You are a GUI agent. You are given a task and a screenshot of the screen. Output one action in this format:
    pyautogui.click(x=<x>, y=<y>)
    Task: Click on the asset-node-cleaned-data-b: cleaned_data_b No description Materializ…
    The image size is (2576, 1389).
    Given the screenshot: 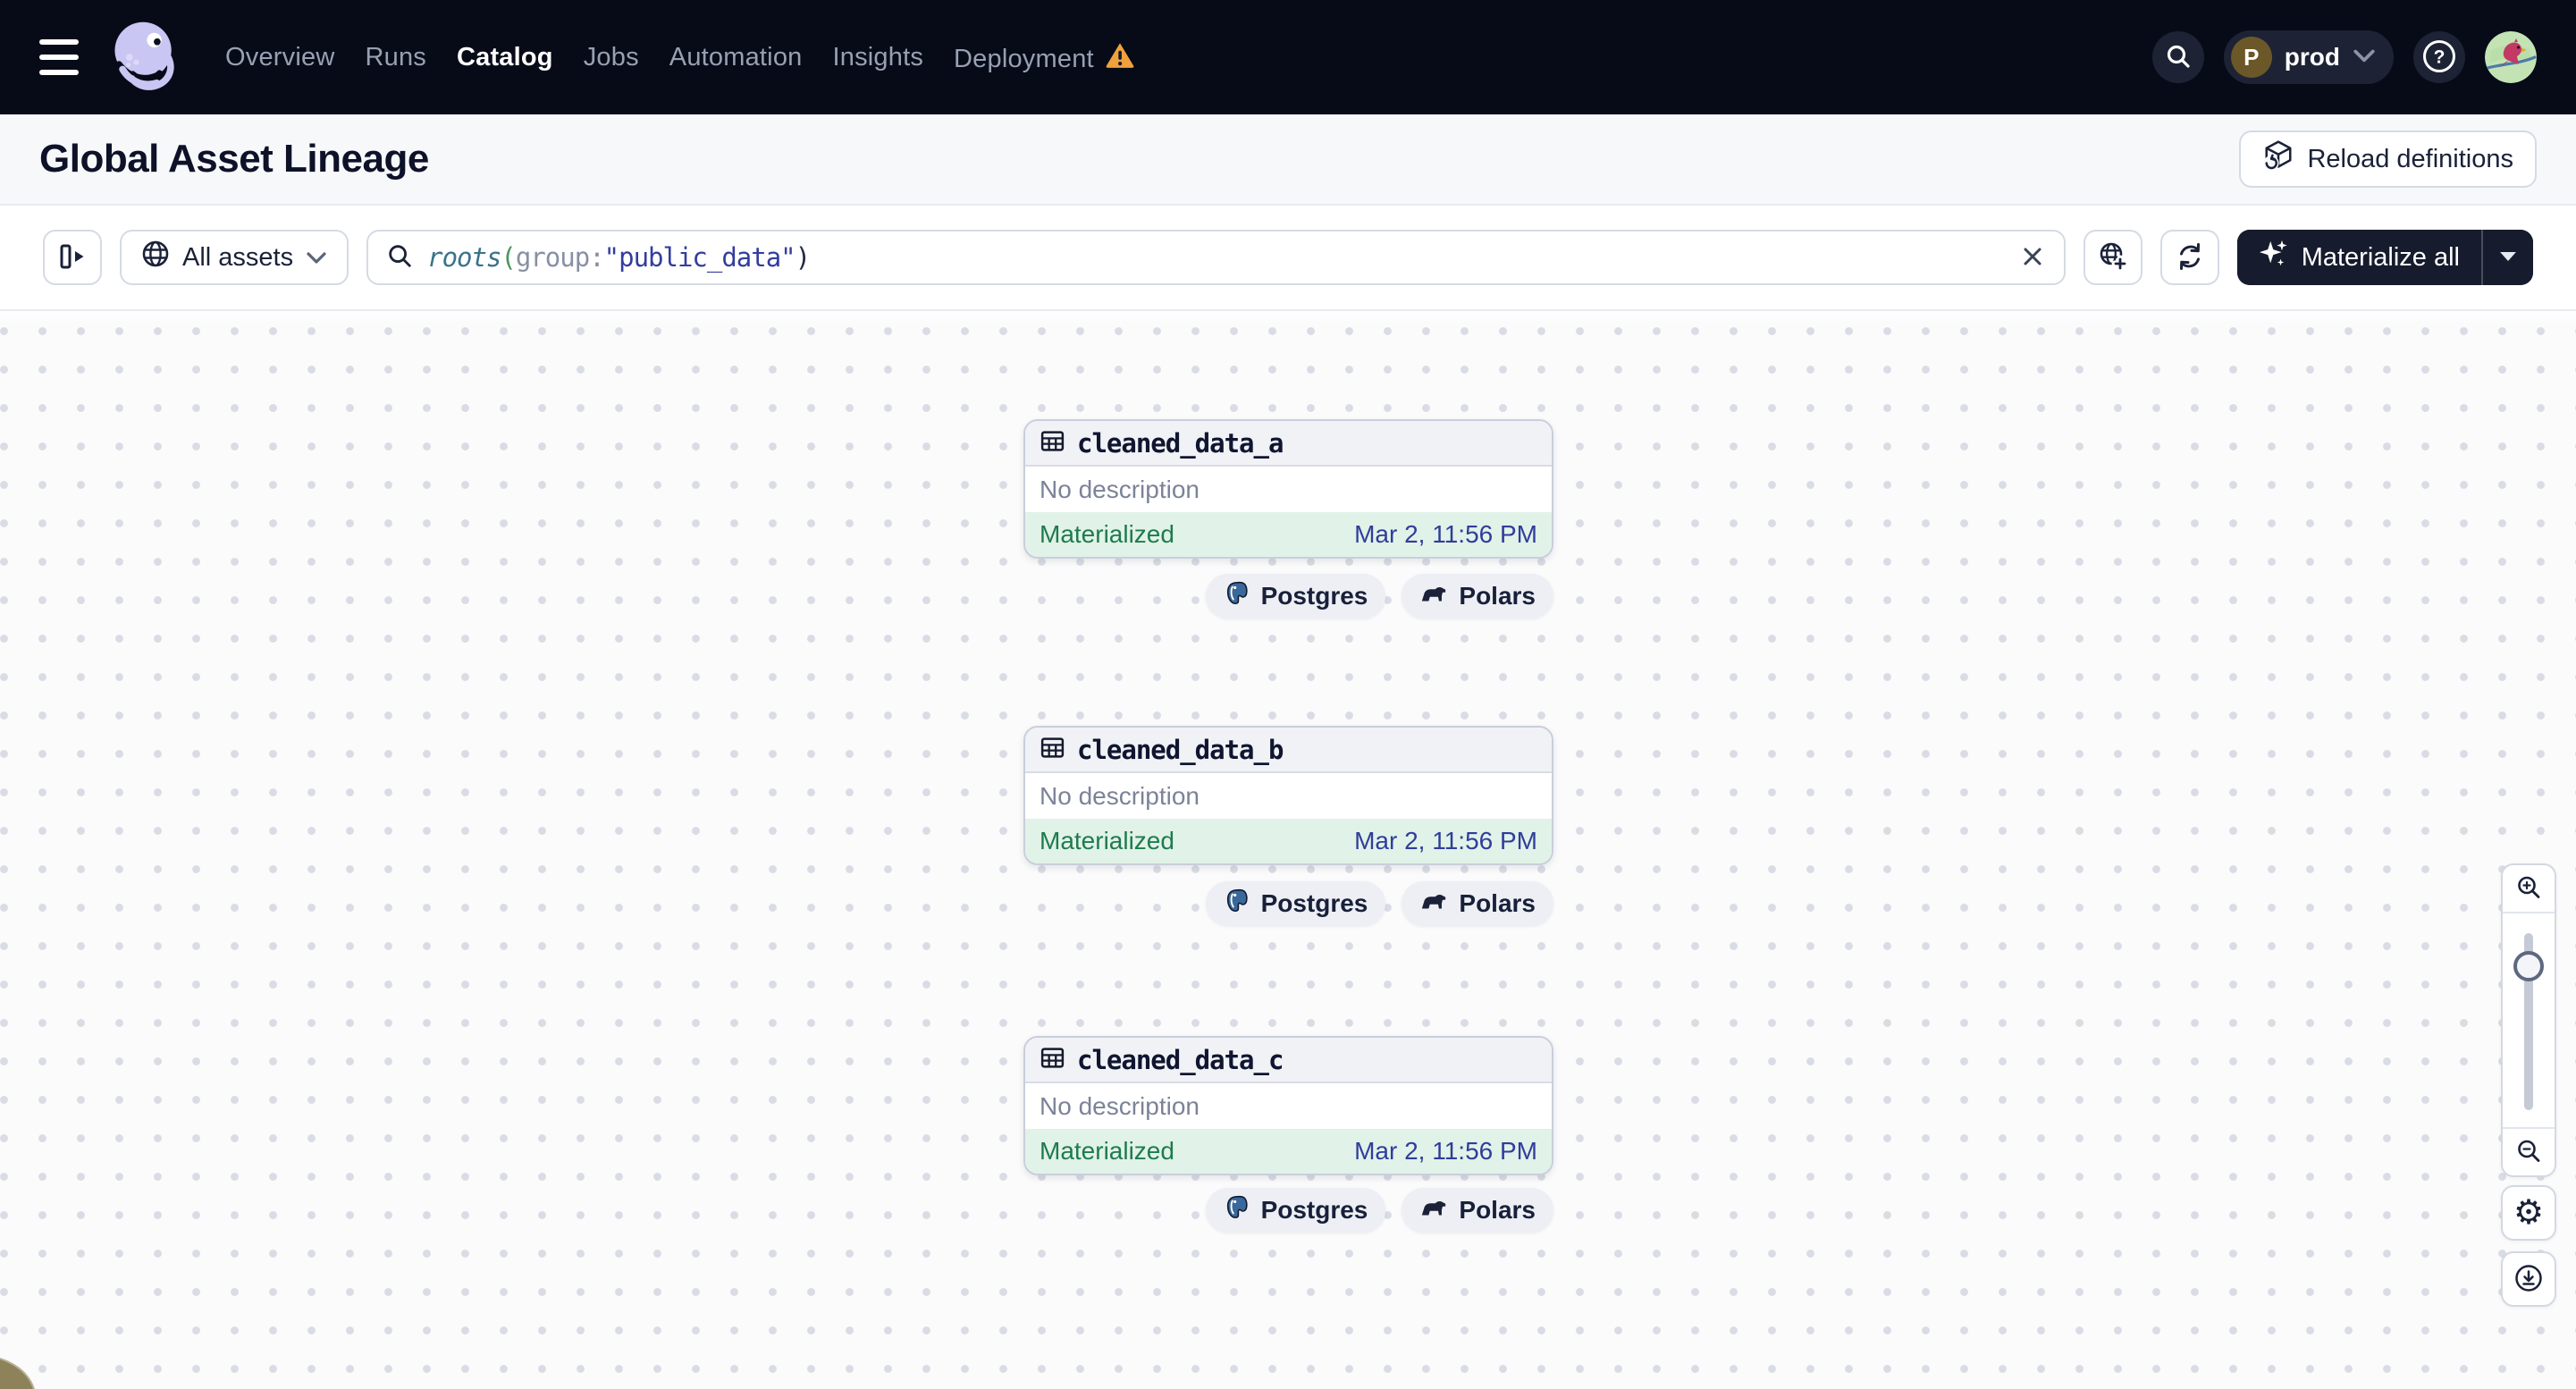 What is the action you would take?
    pyautogui.click(x=1288, y=795)
    